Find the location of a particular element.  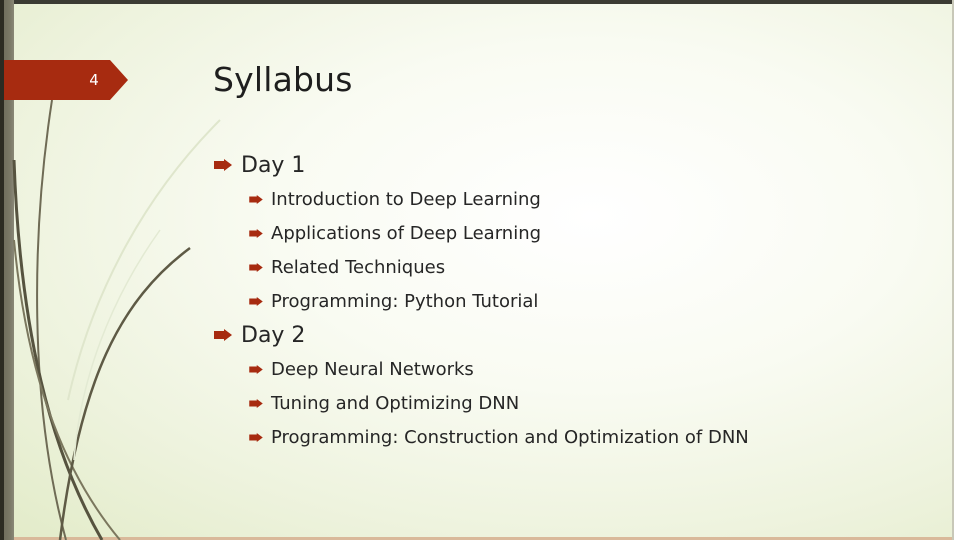

bullet-topic: Introduction to Deep Learning is located at coordinates (481, 199).